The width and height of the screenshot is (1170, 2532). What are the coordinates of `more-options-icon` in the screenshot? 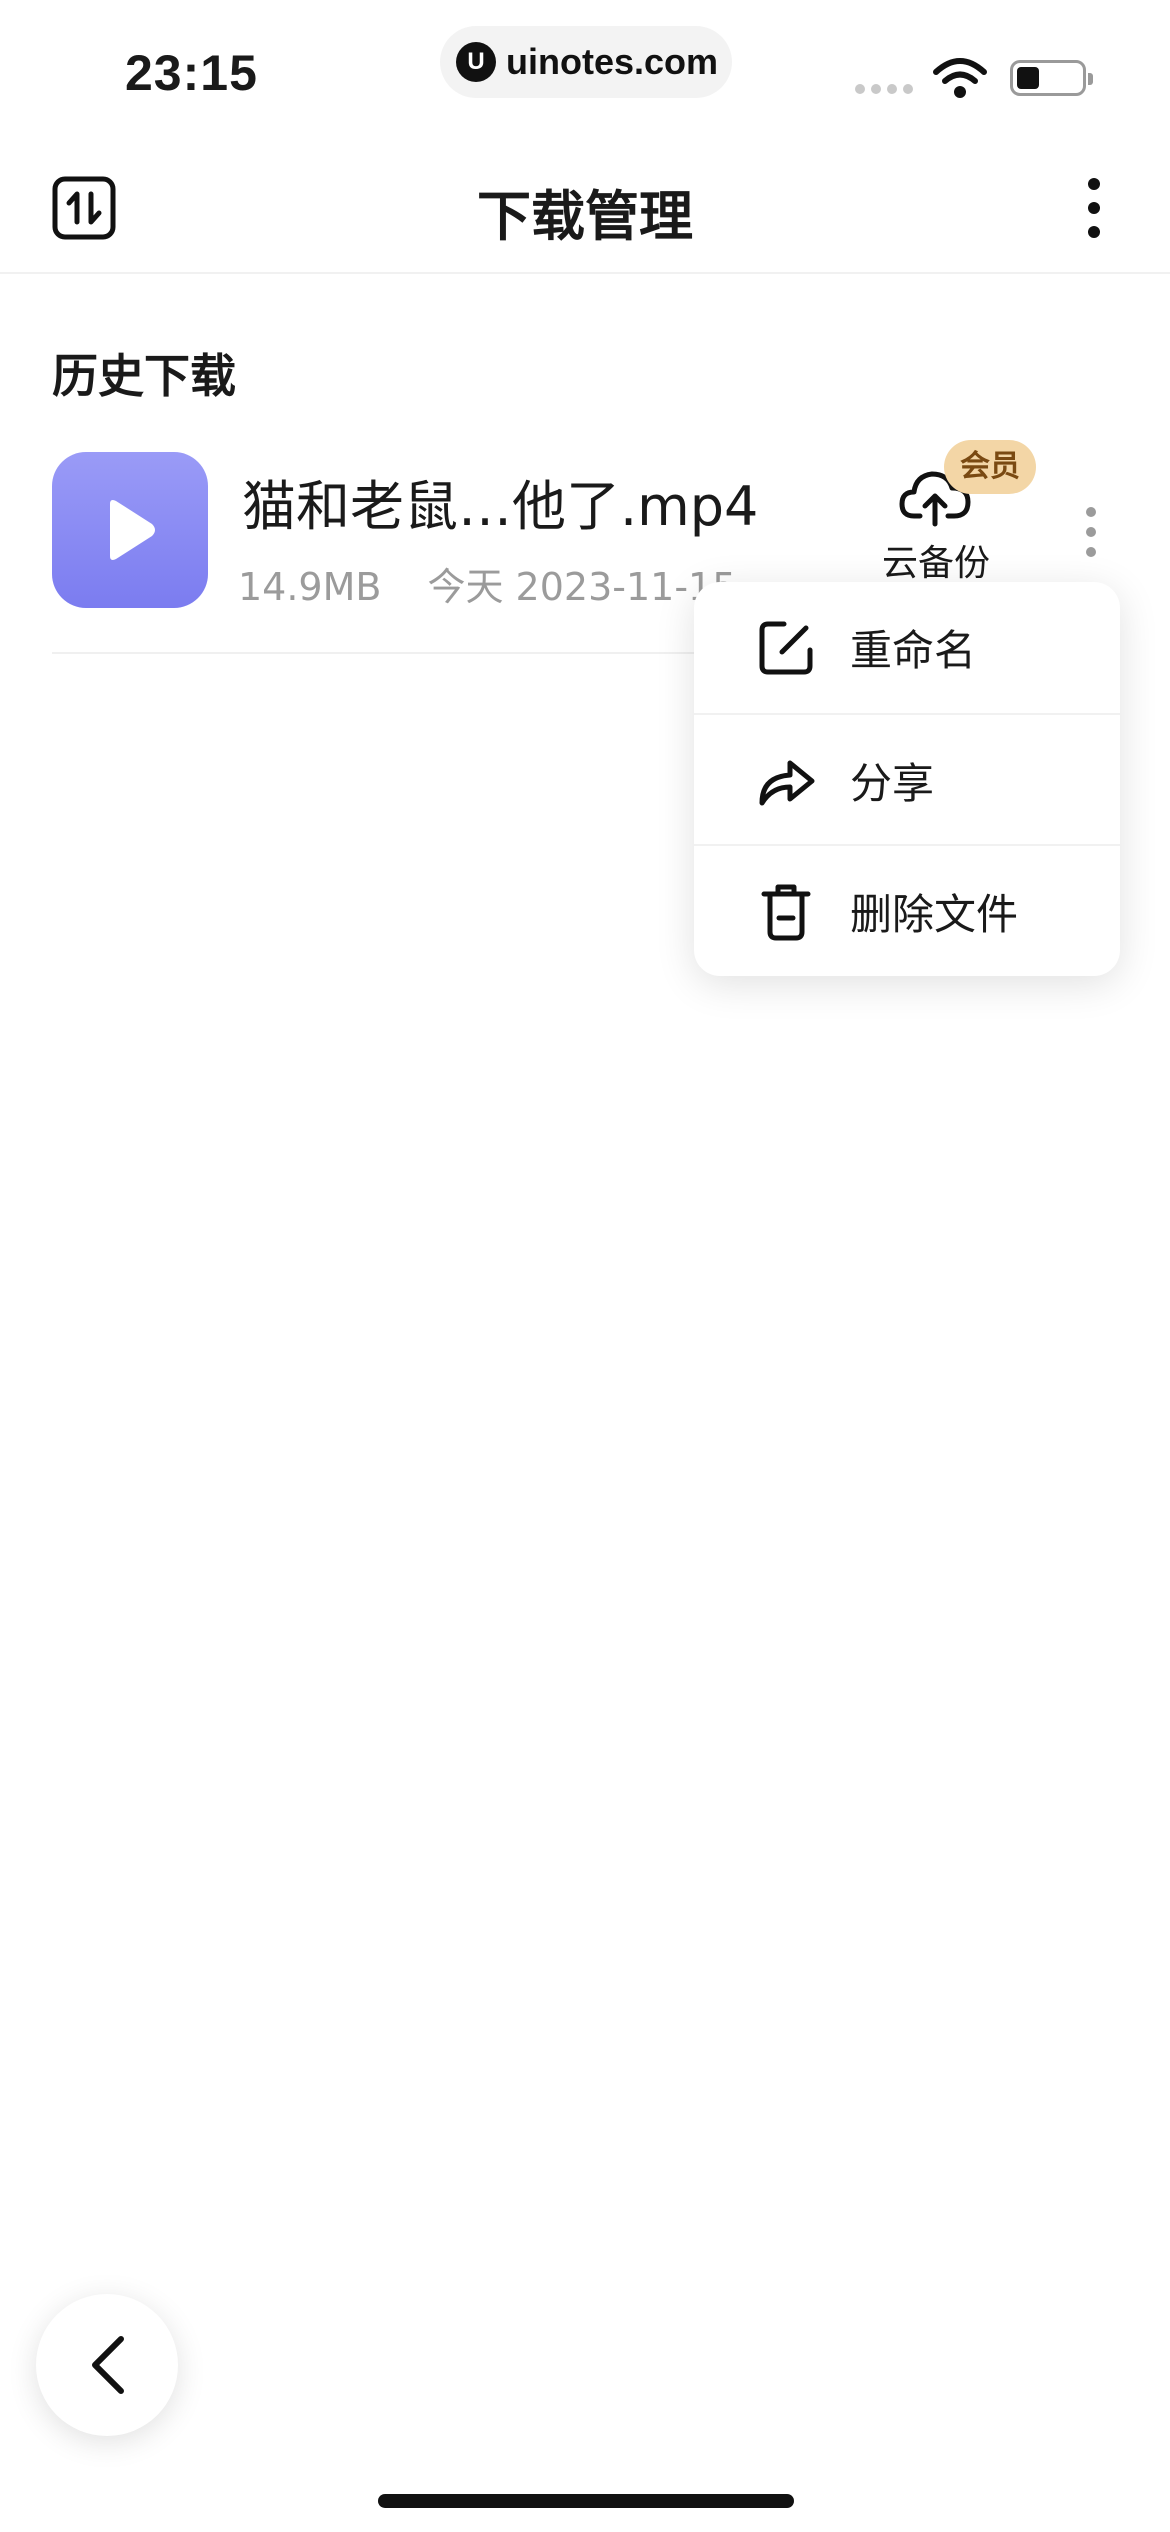 It's located at (1094, 208).